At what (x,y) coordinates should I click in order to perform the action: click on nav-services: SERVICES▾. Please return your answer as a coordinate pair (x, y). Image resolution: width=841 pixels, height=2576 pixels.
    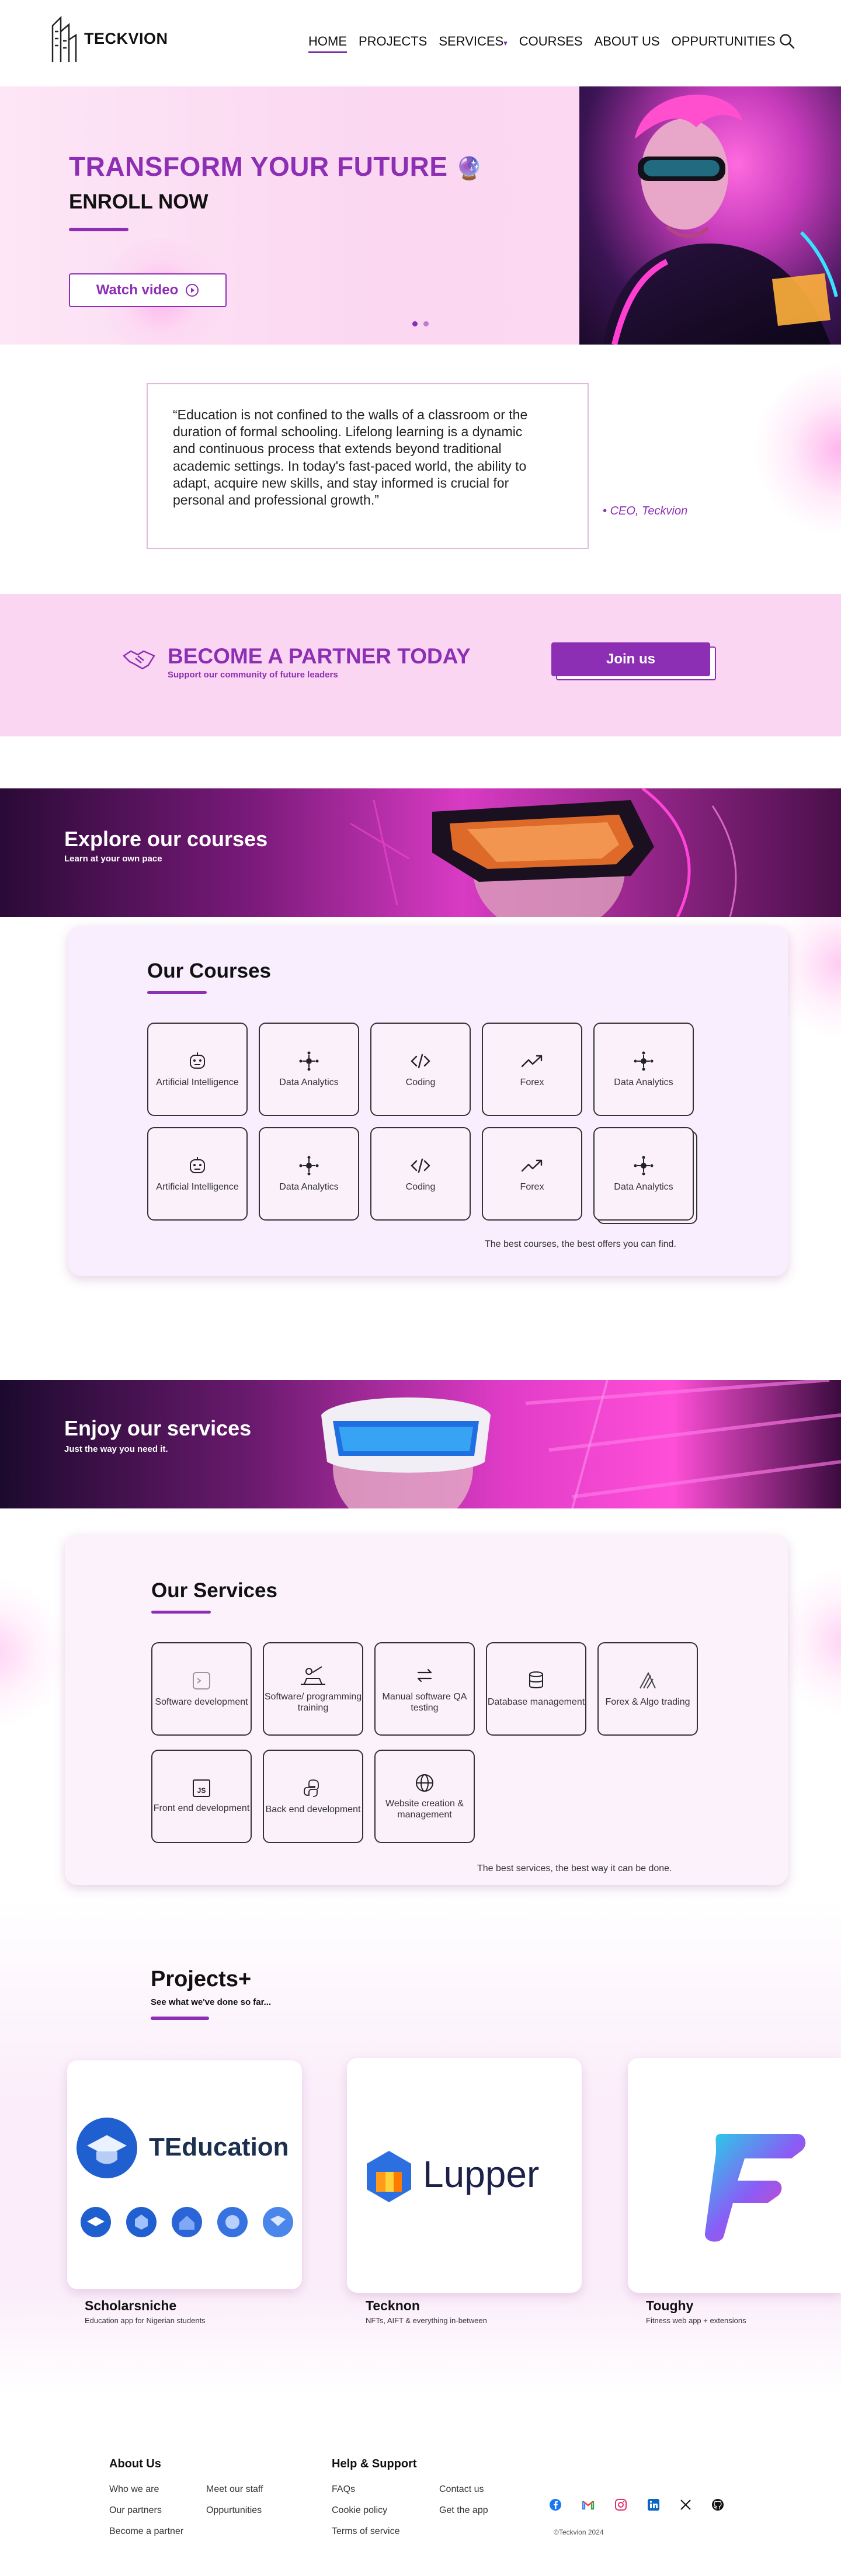
    Looking at the image, I should click on (473, 44).